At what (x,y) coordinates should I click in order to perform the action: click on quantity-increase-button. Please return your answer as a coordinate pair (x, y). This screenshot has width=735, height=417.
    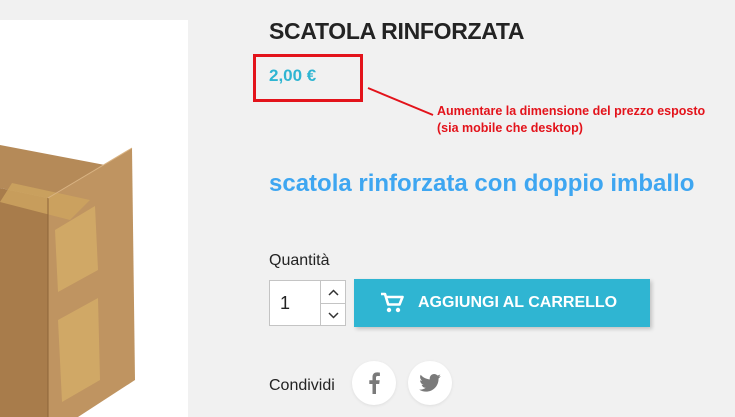
    Looking at the image, I should click on (333, 292).